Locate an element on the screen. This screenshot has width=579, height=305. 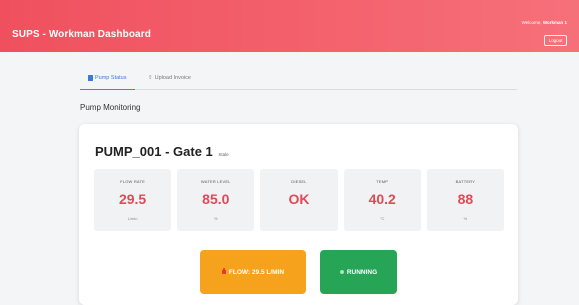
tab-pump-status: Pump Status is located at coordinates (107, 83).